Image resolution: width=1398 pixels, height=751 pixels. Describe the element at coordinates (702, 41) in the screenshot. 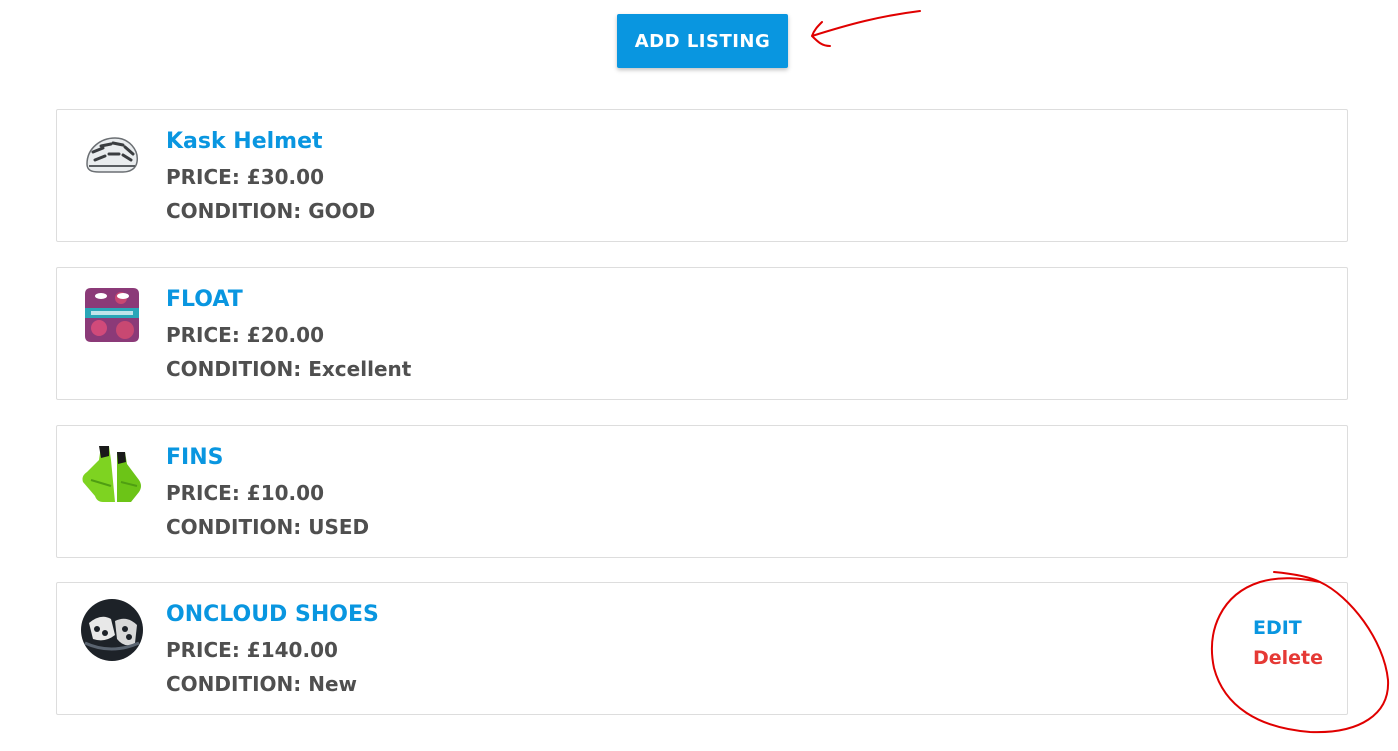

I see `add-listing-button: ADD LISTING` at that location.